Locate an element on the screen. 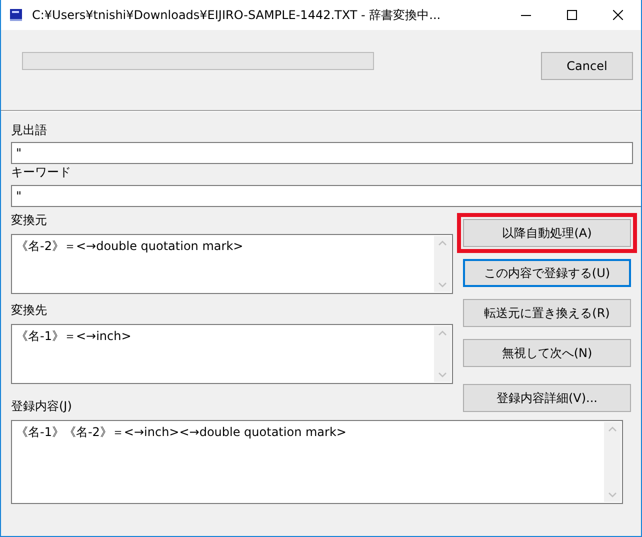 This screenshot has height=537, width=642. action-button: 転送元に置き換える(R) is located at coordinates (547, 313).